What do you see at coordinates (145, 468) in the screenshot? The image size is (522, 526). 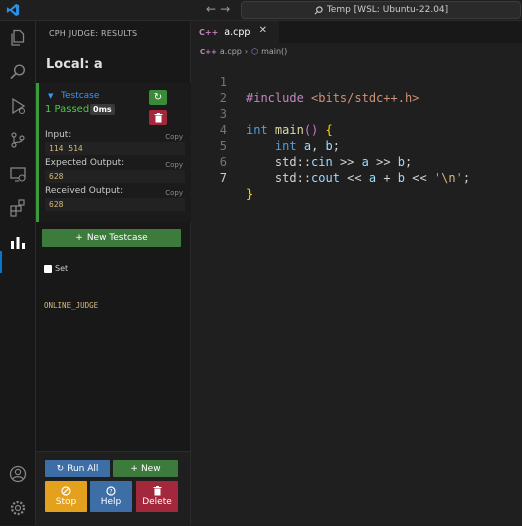 I see `new-button: + New` at bounding box center [145, 468].